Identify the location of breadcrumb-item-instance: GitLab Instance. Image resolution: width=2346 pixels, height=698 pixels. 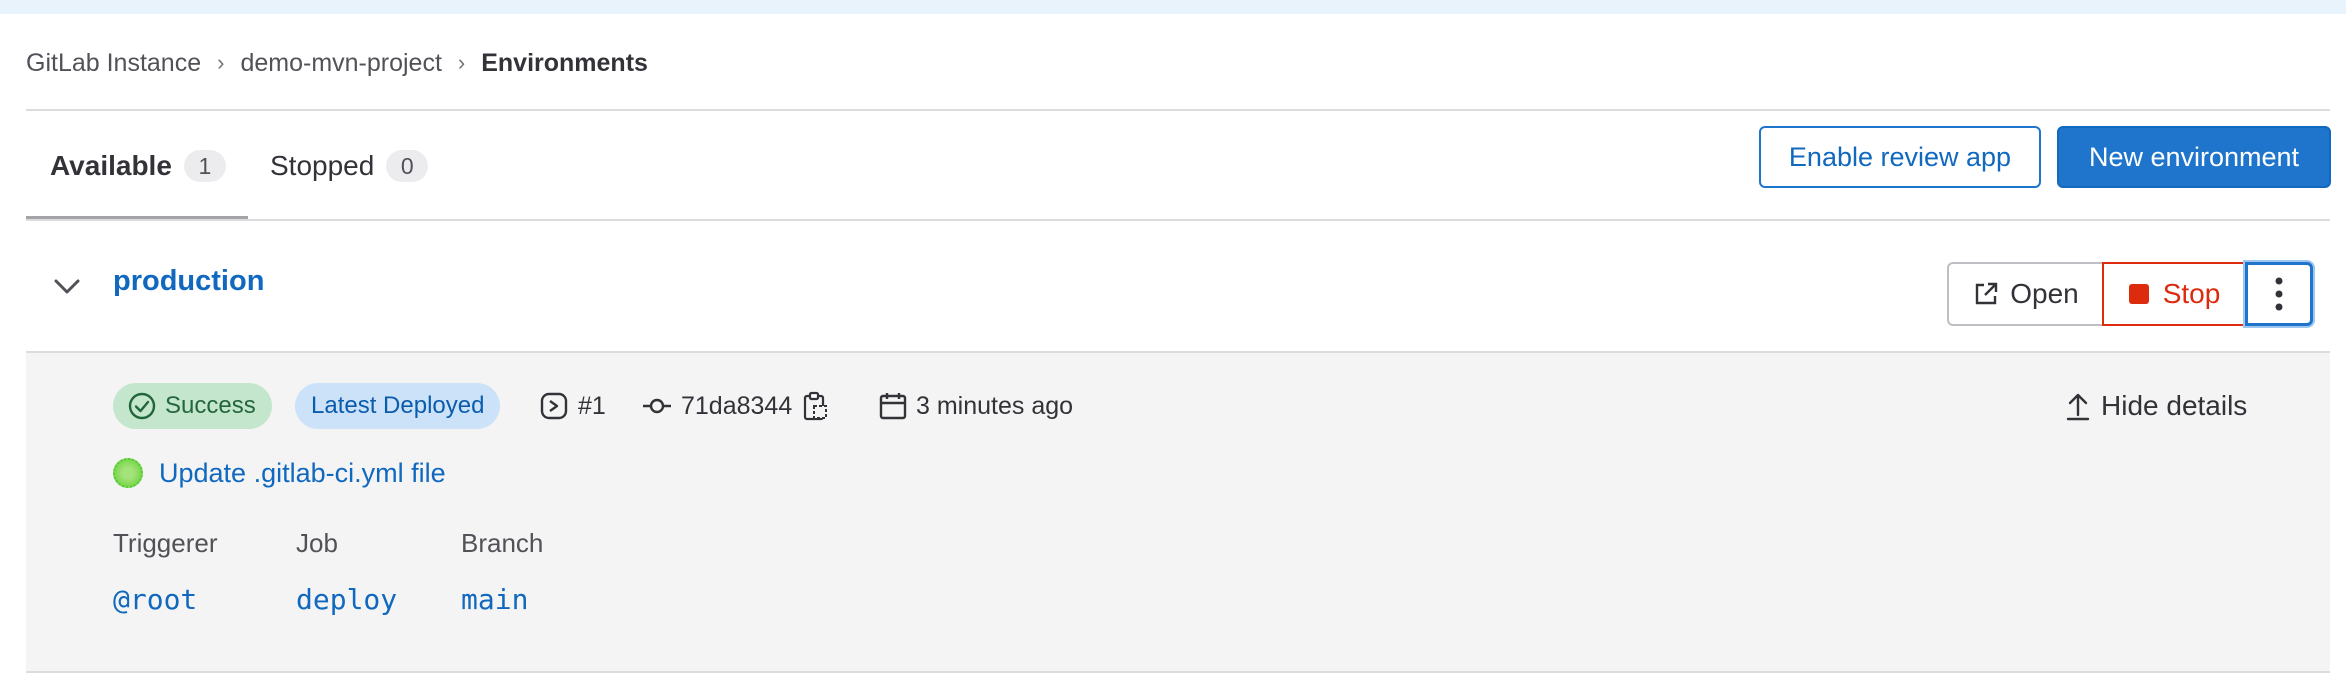
(113, 63).